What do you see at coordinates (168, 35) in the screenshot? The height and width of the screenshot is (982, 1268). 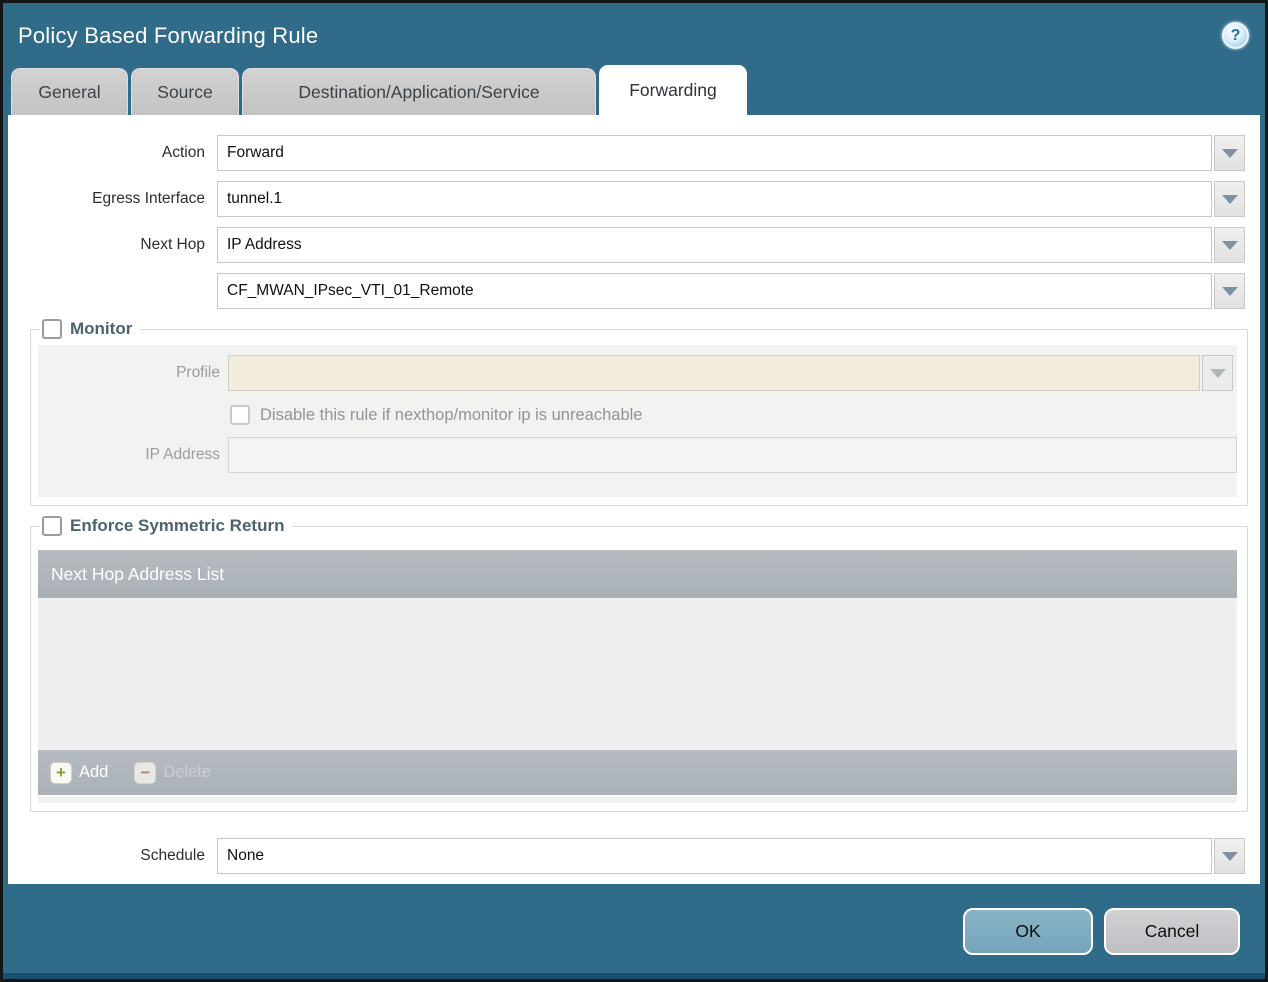 I see `dialog-title: Policy Based Forwarding Rule` at bounding box center [168, 35].